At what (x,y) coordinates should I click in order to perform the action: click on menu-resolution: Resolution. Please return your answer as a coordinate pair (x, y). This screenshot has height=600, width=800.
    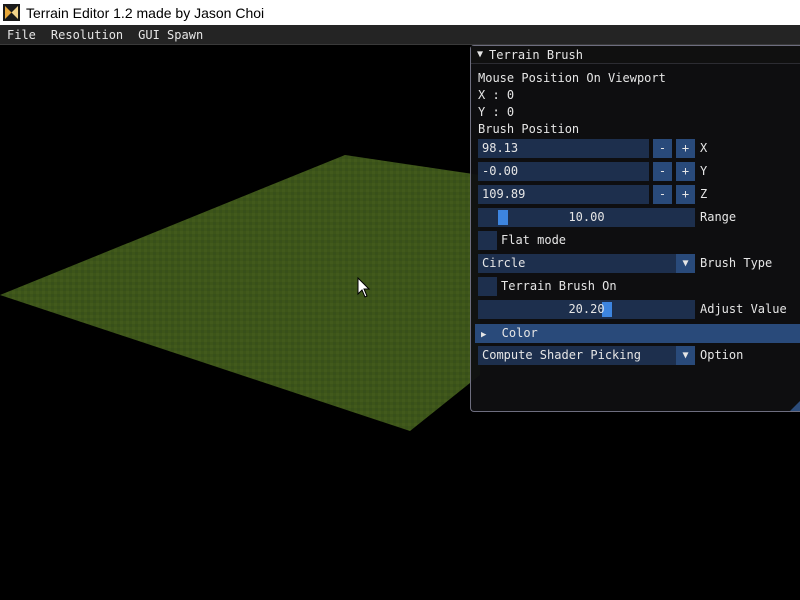
    Looking at the image, I should click on (87, 35).